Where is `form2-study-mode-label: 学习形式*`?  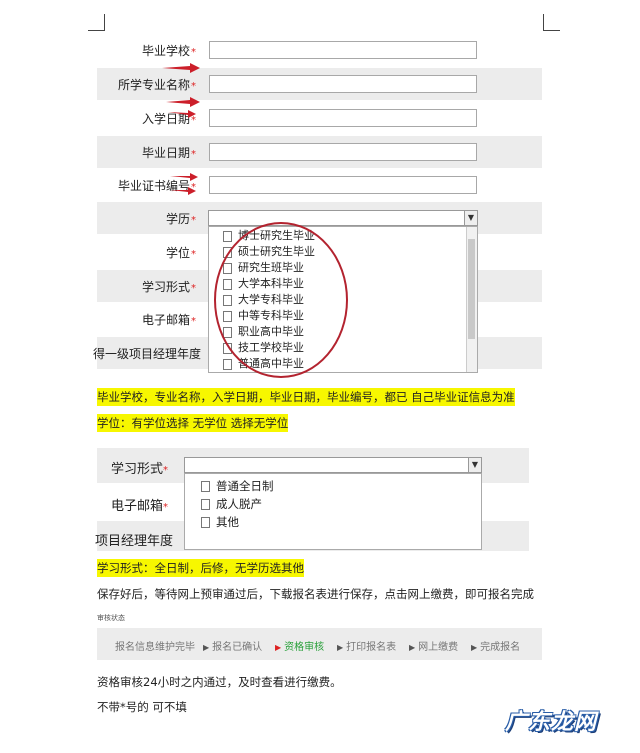 form2-study-mode-label: 学习形式* is located at coordinates (140, 469).